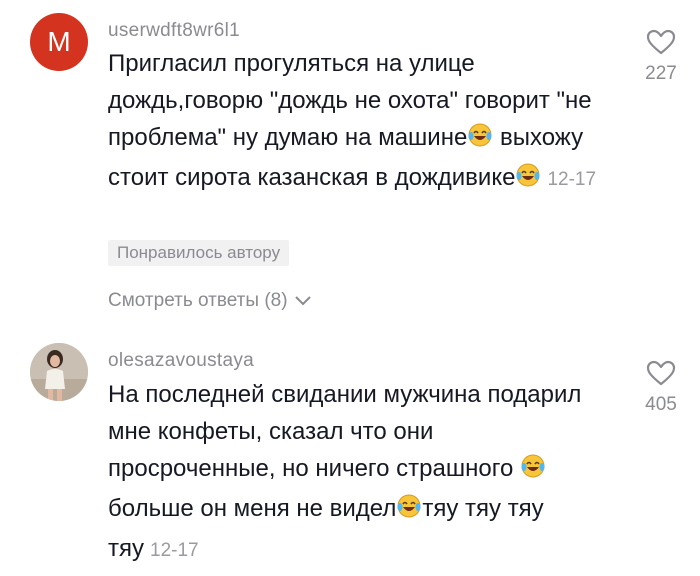 This screenshot has width=700, height=576. I want to click on like-button: 227, so click(661, 57).